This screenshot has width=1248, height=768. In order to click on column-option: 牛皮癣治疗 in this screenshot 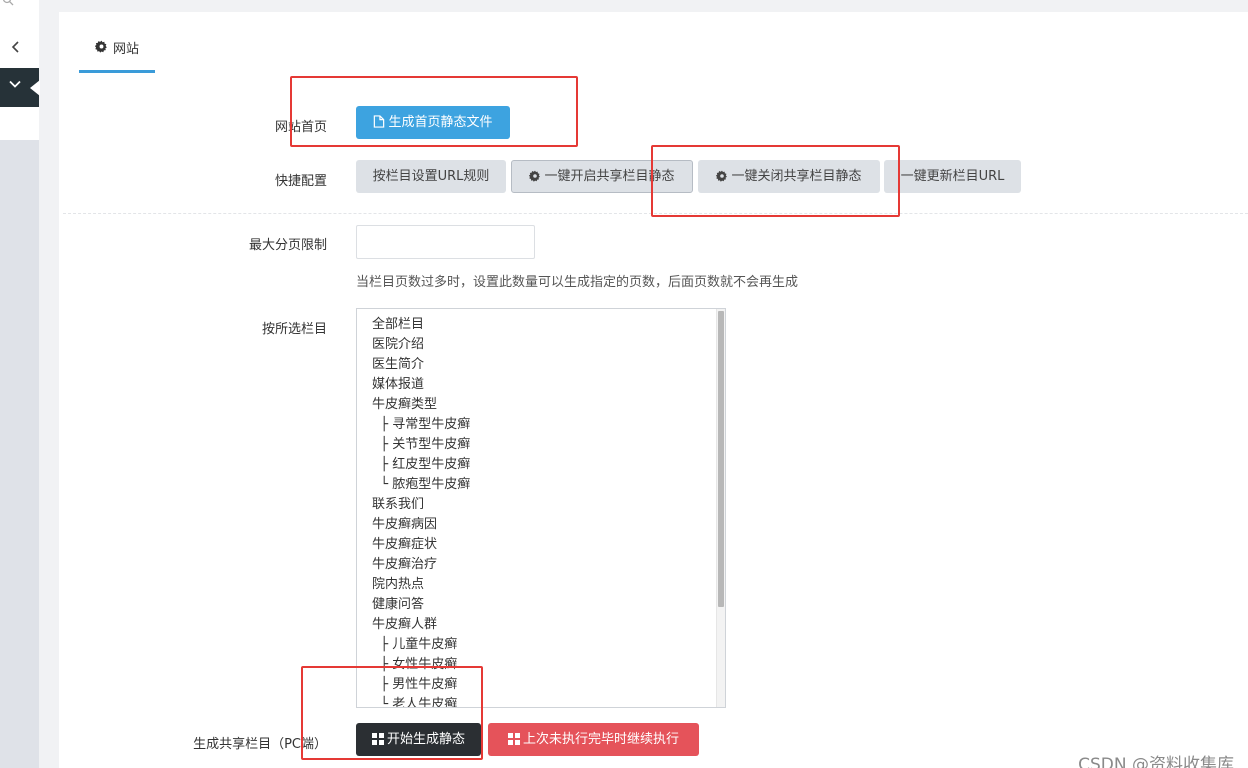, I will do `click(548, 565)`.